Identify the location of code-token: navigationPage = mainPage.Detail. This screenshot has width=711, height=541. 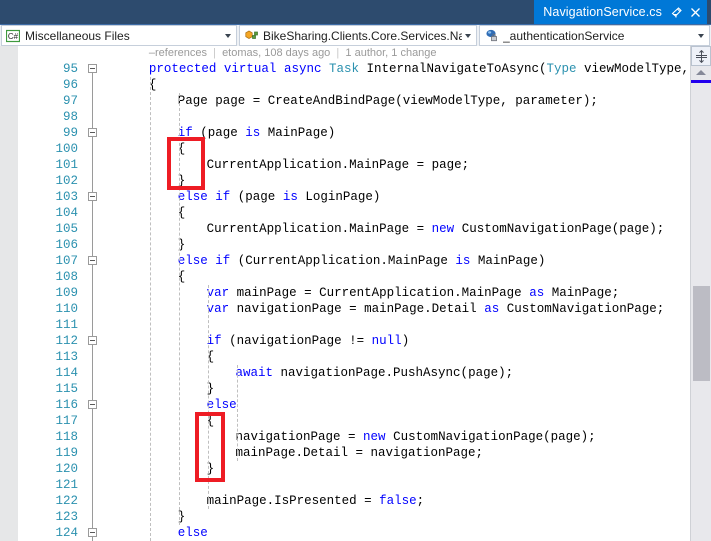
(357, 309).